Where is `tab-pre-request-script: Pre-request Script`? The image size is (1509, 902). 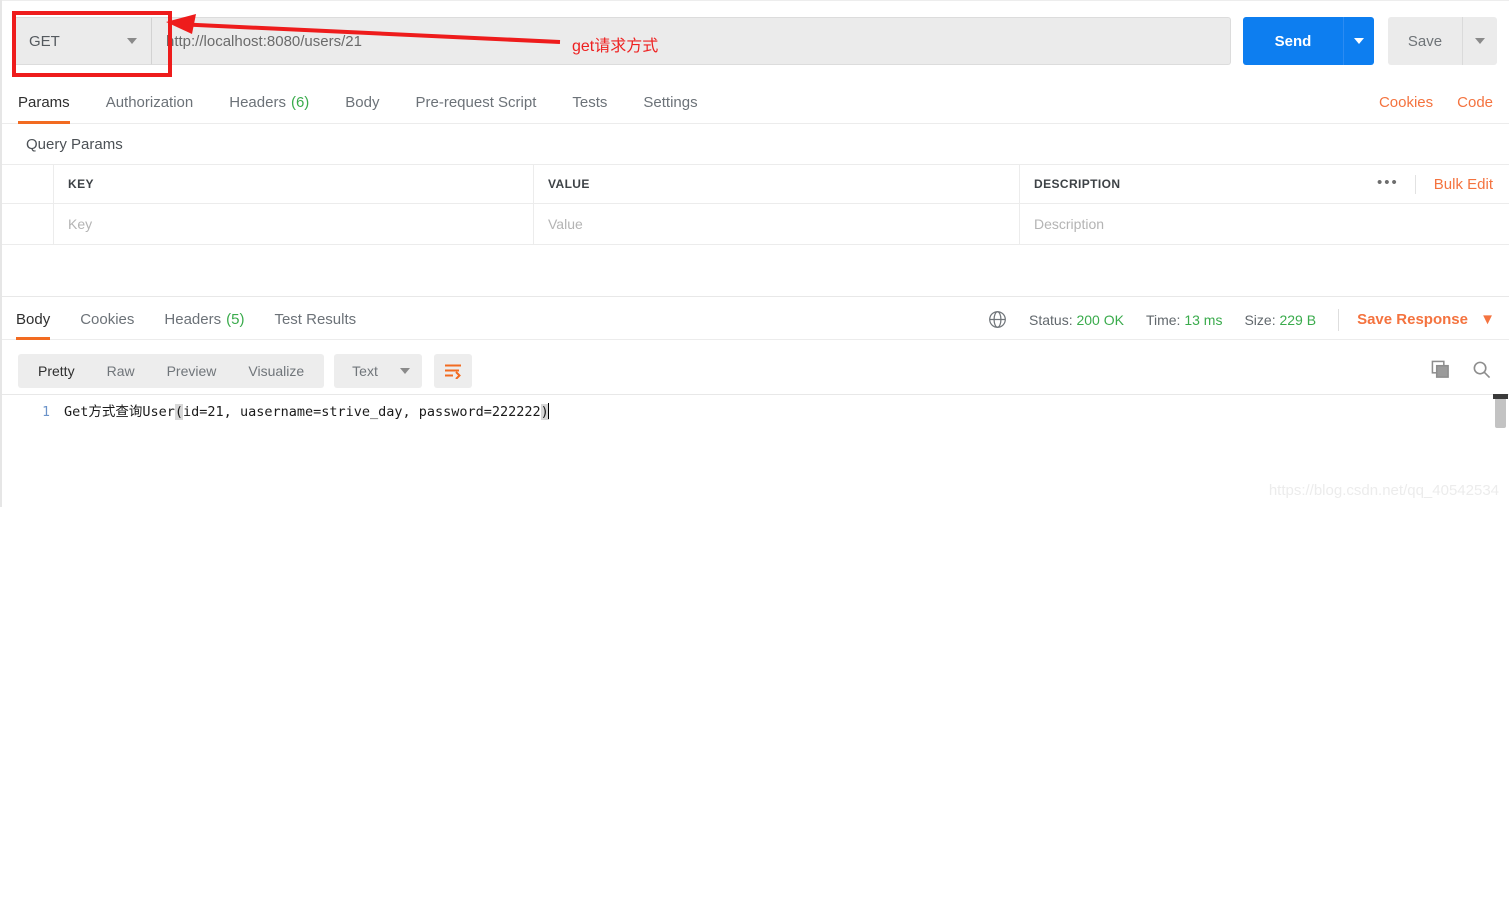 tab-pre-request-script: Pre-request Script is located at coordinates (476, 103).